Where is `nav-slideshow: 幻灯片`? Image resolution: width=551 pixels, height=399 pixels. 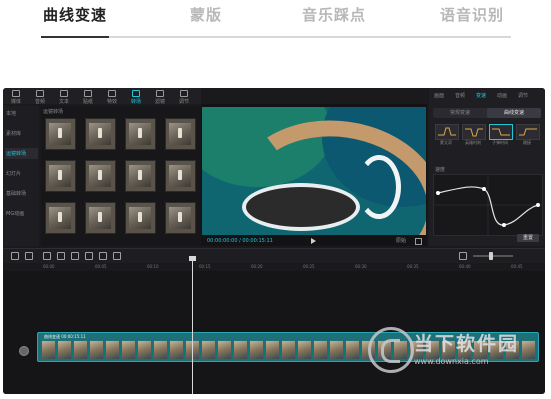 nav-slideshow: 幻灯片 is located at coordinates (22, 173).